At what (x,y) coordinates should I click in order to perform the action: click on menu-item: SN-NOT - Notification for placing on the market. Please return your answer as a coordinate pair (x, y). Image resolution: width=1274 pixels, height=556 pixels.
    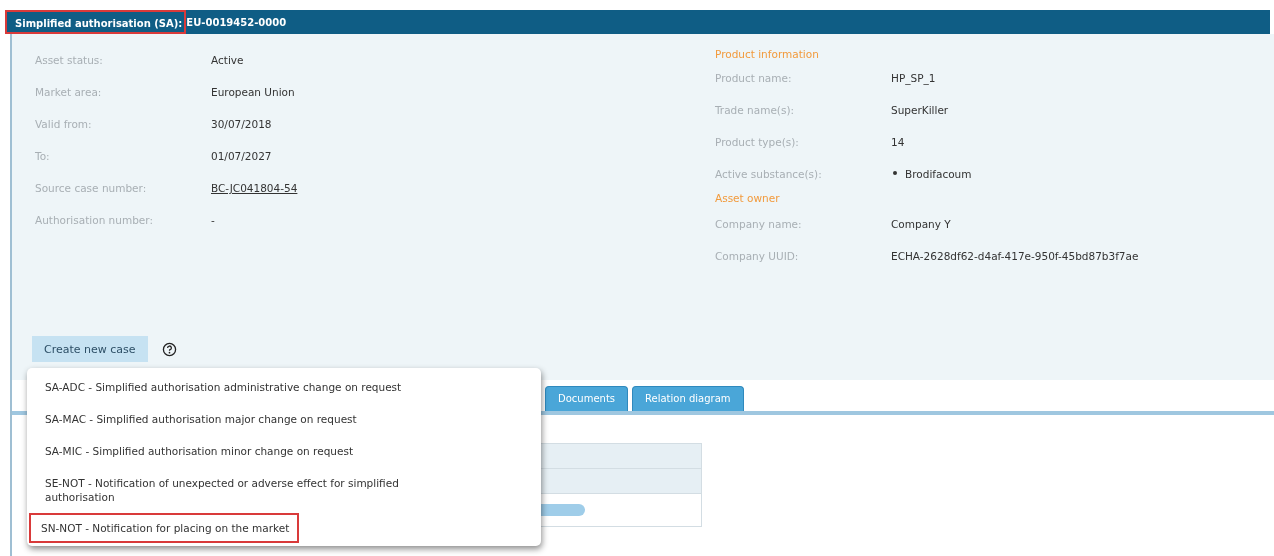
    Looking at the image, I should click on (164, 528).